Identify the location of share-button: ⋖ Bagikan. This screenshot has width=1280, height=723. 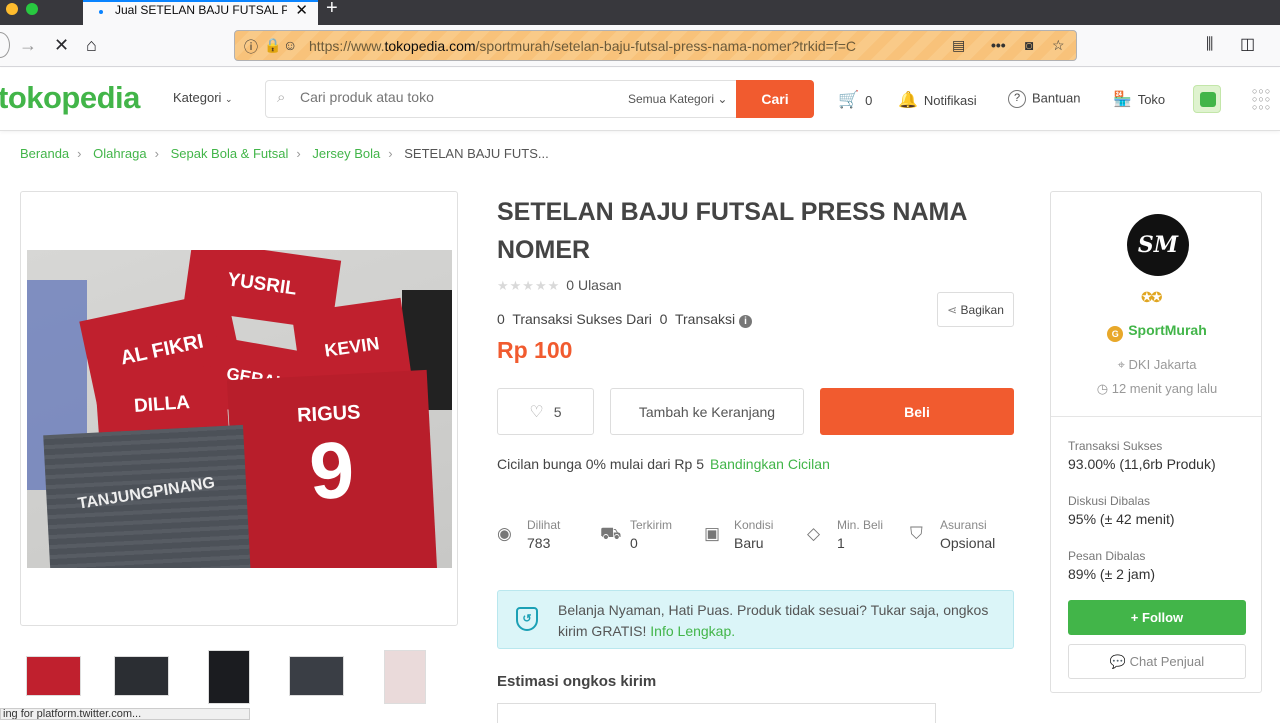
(975, 309).